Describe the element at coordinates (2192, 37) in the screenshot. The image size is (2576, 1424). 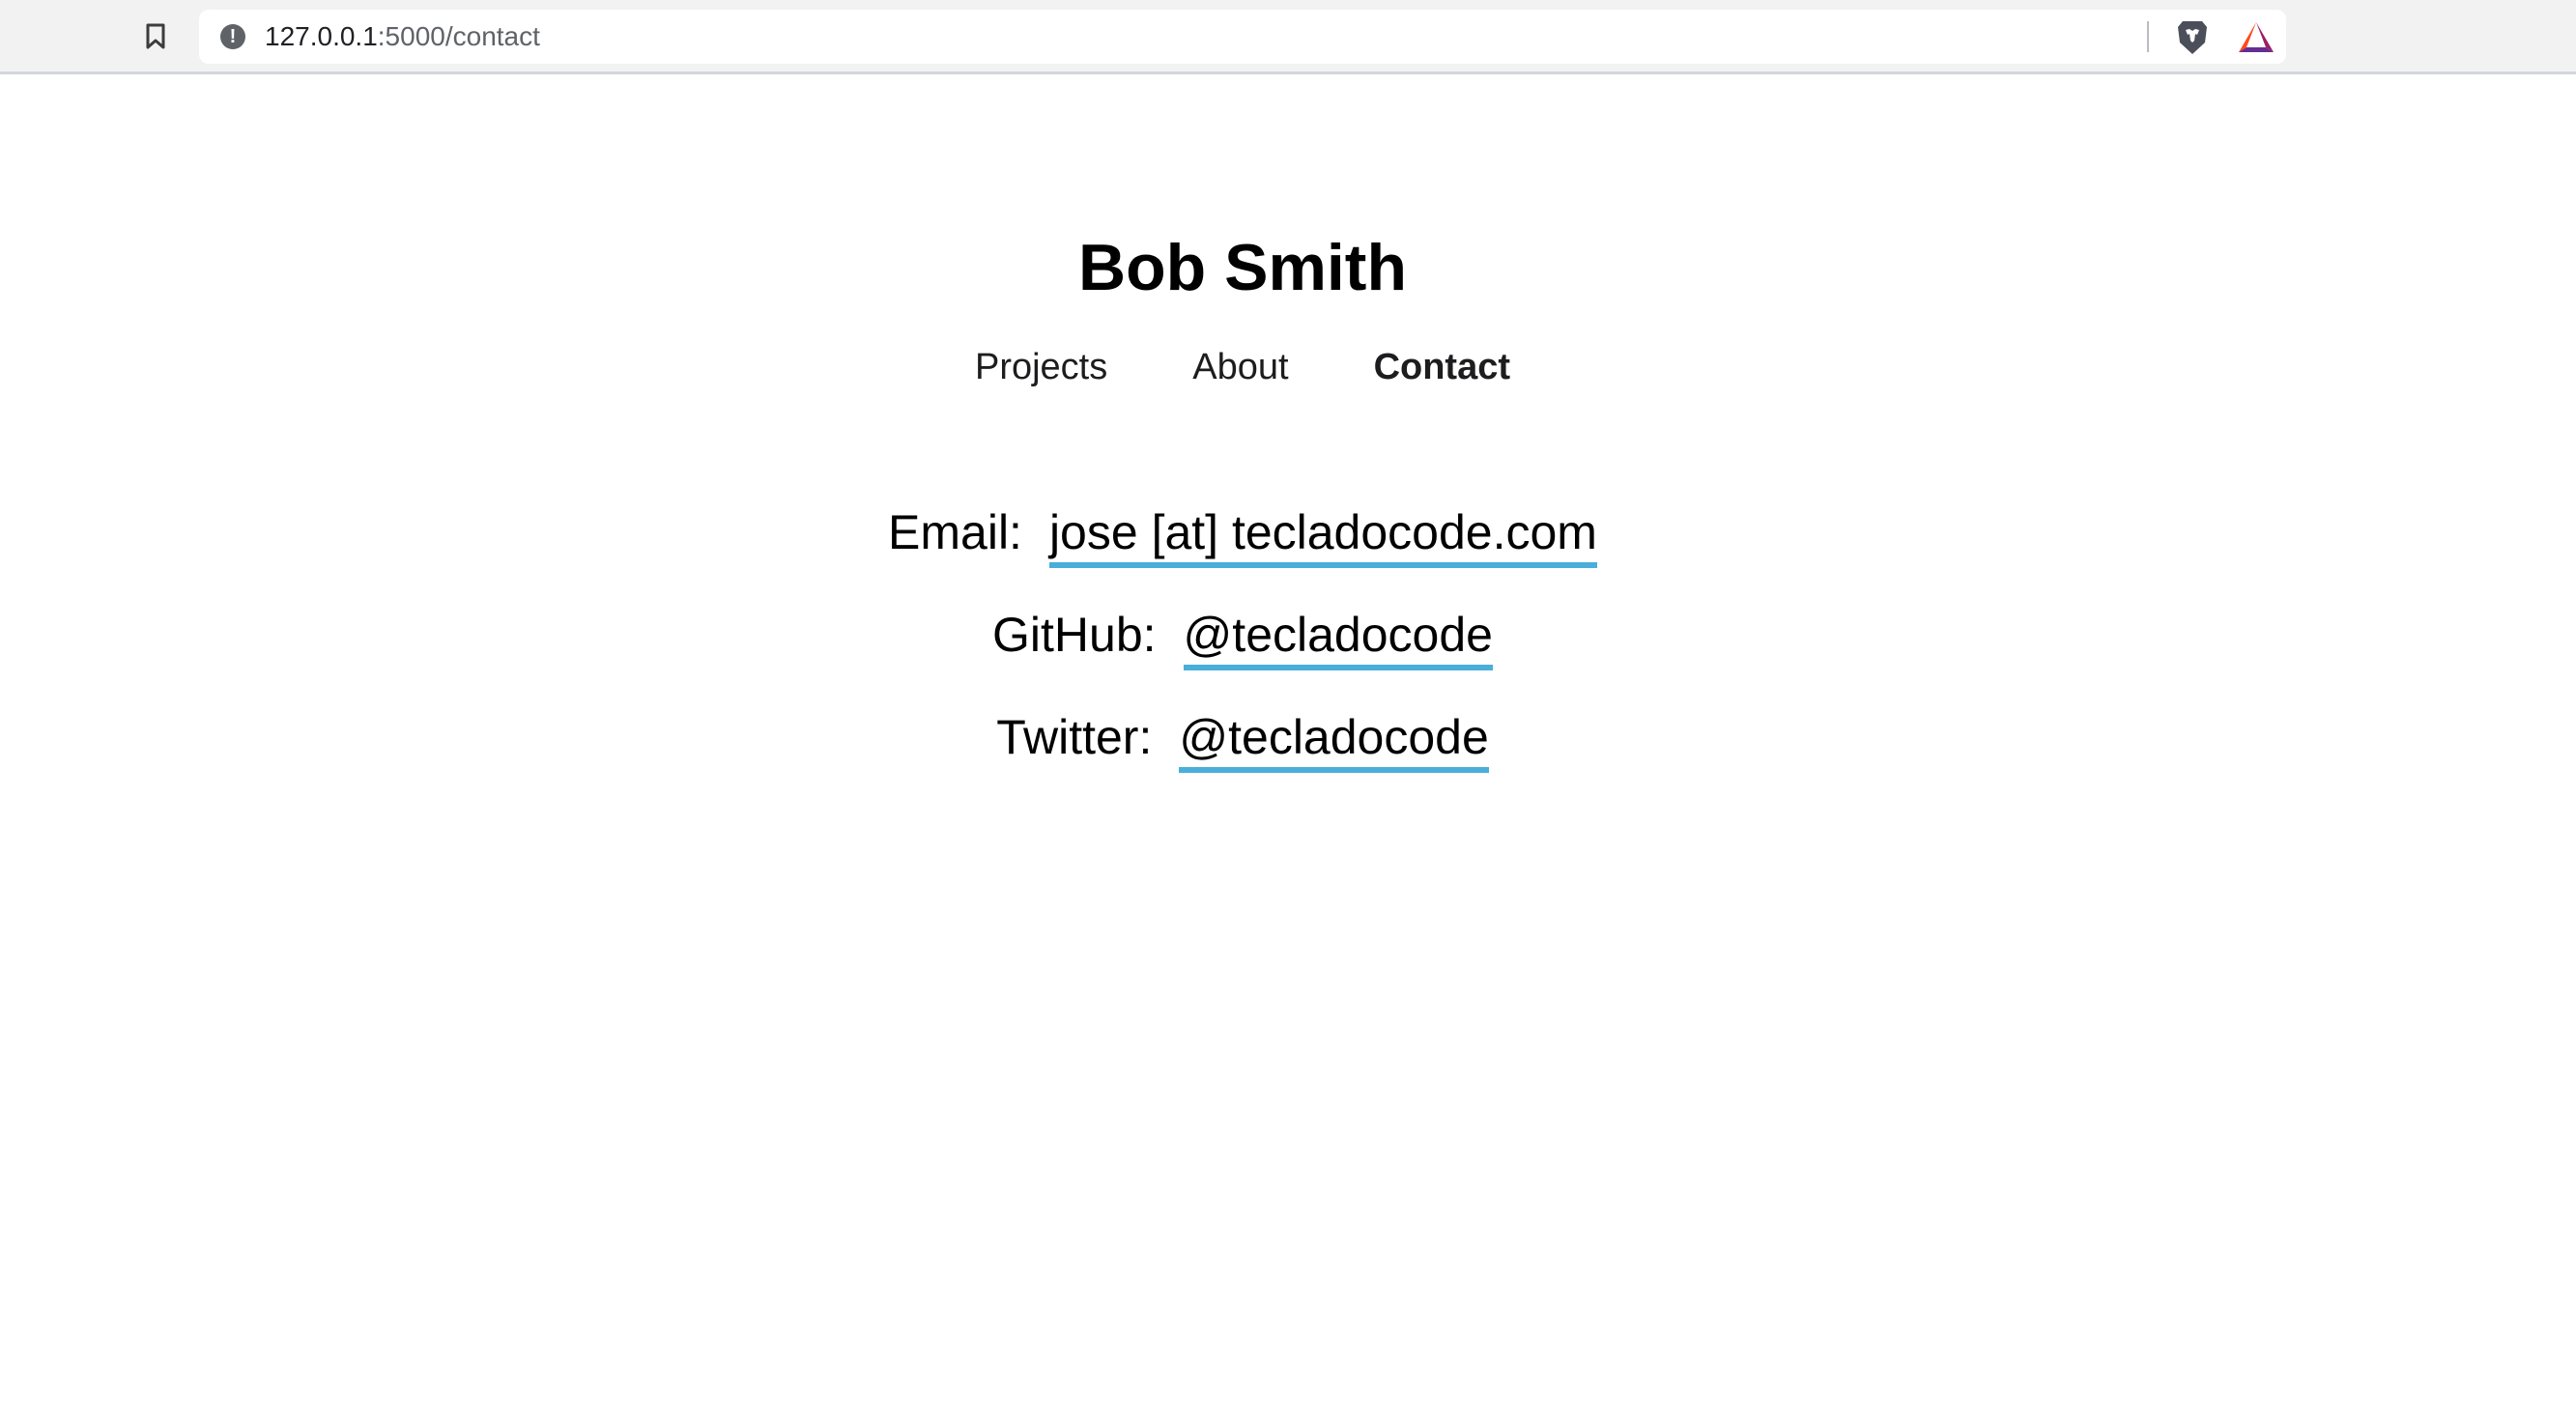
I see `brave-shield-icon` at that location.